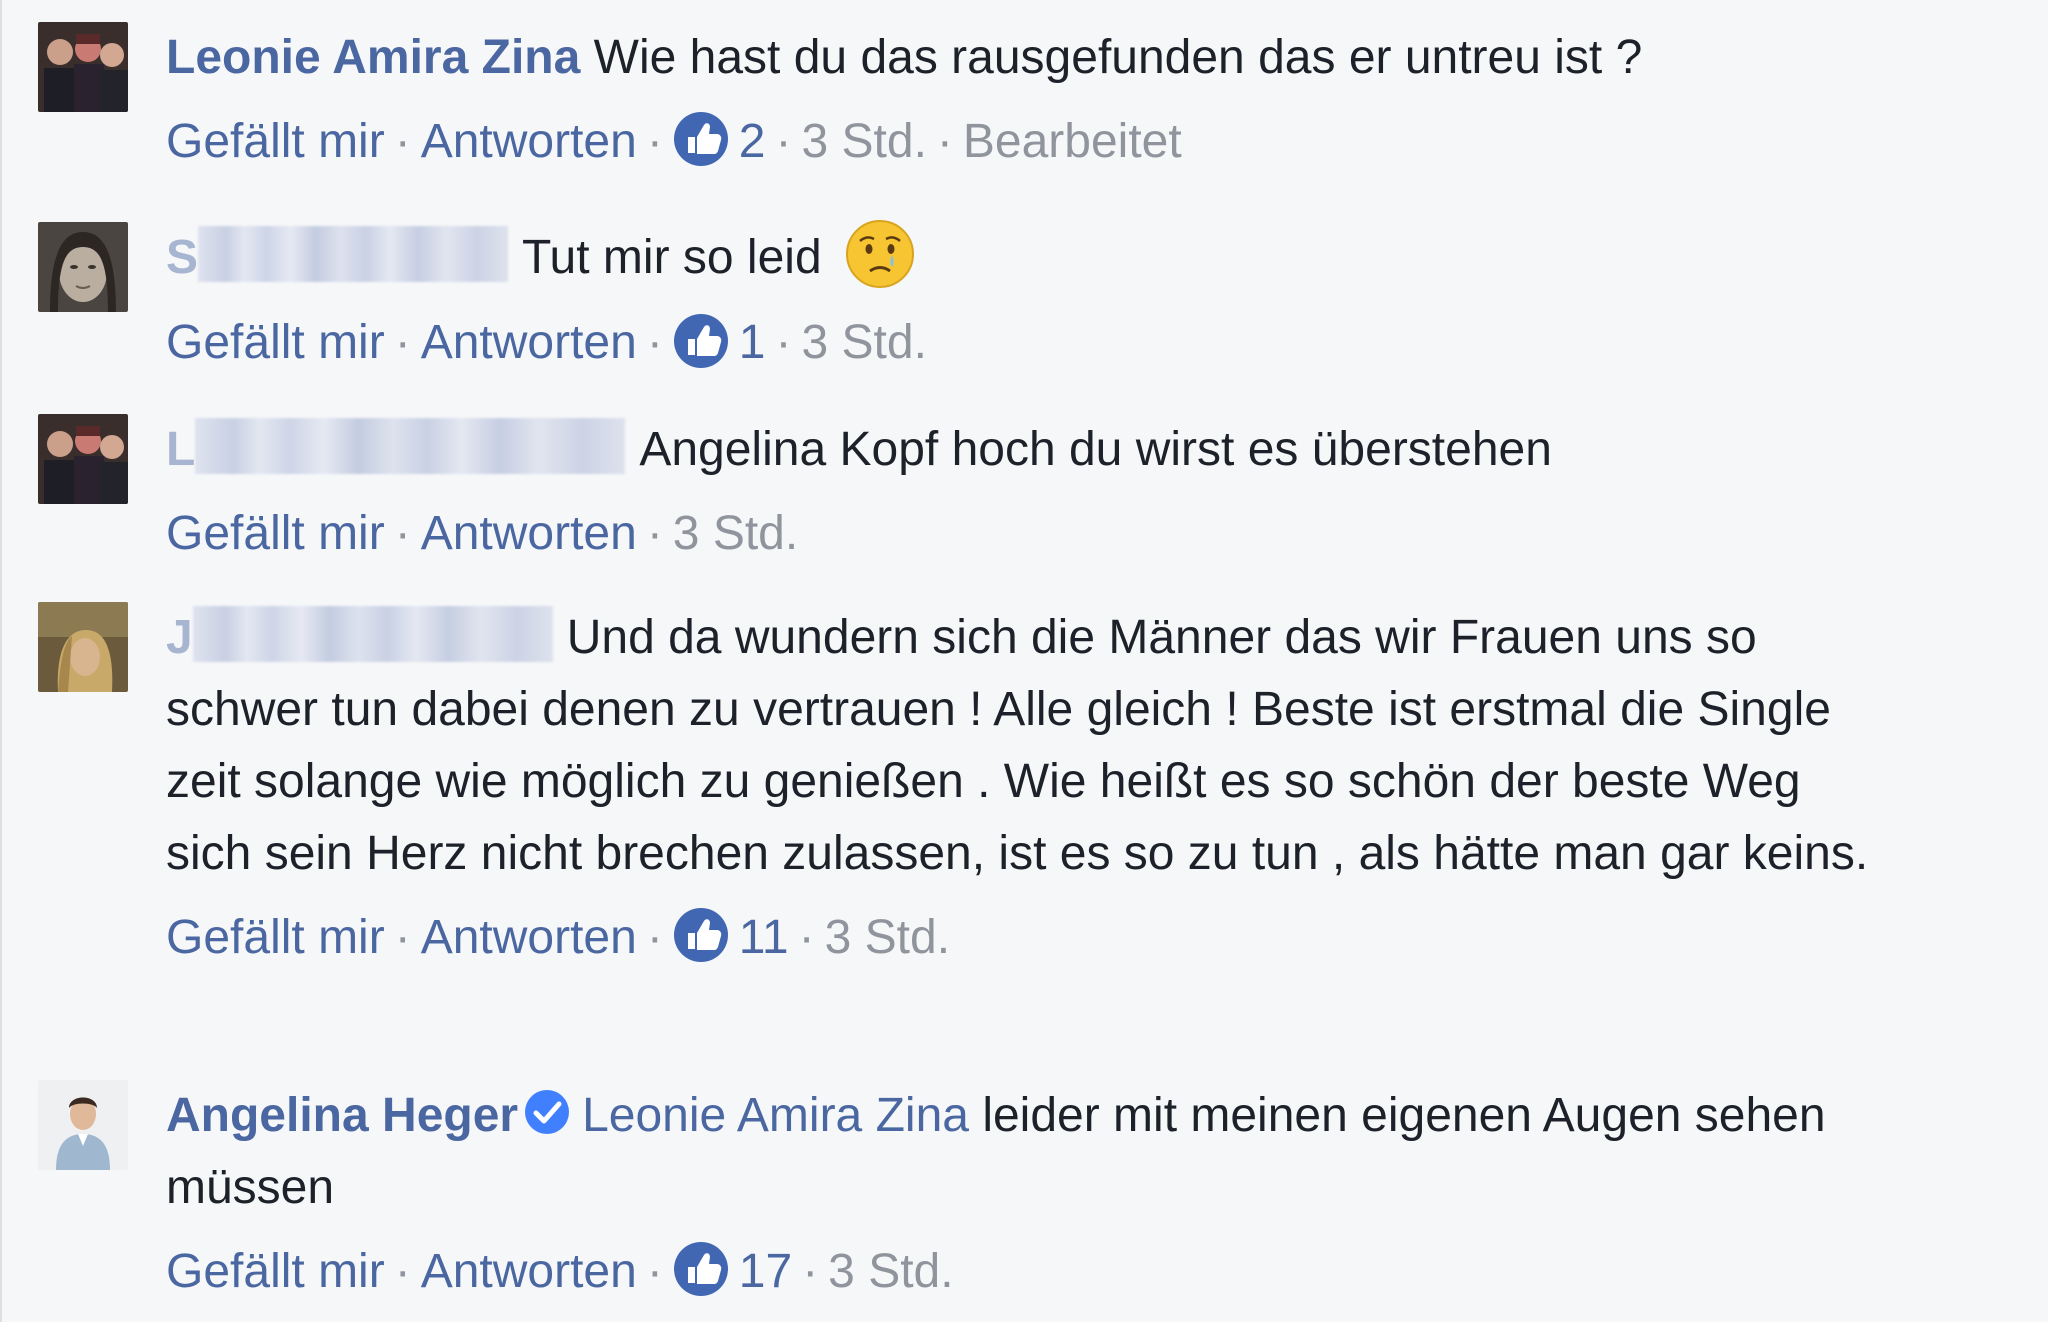 The width and height of the screenshot is (2048, 1322). I want to click on reaction-count: 1, so click(719, 341).